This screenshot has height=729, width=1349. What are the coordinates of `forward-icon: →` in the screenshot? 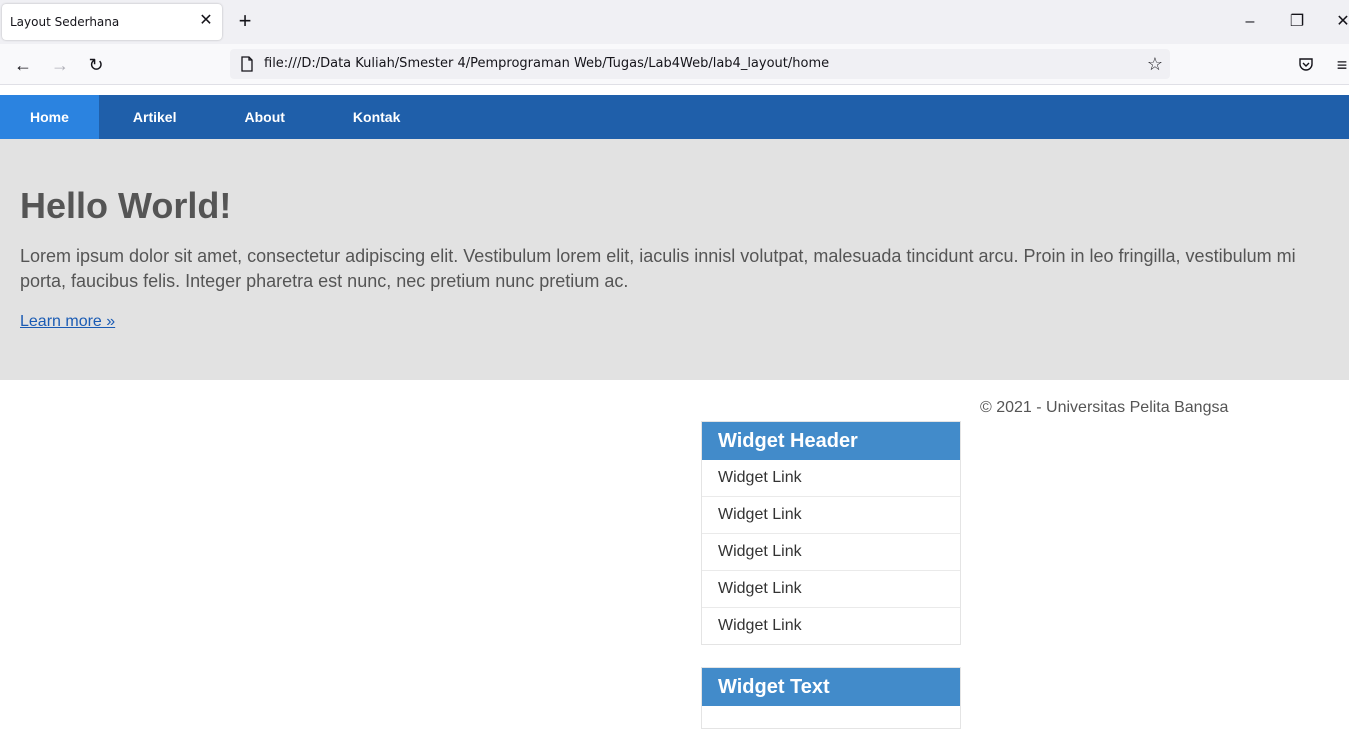 It's located at (60, 65).